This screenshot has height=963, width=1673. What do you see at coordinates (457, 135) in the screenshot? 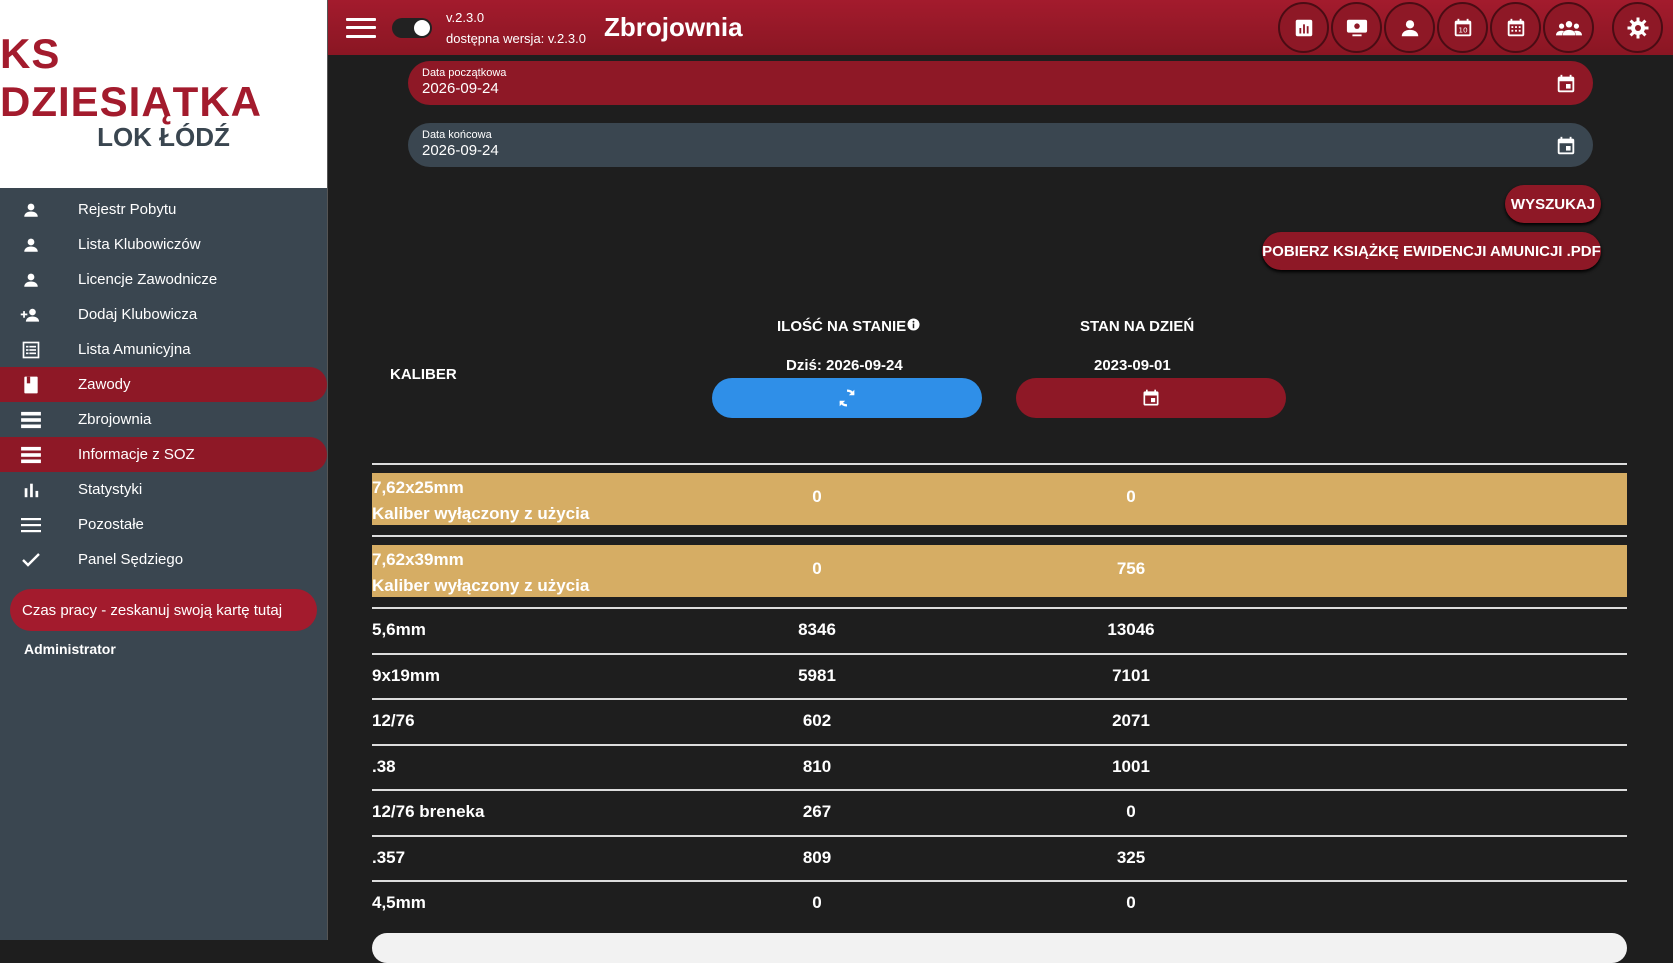
I see `end-date-label: Data końcowa` at bounding box center [457, 135].